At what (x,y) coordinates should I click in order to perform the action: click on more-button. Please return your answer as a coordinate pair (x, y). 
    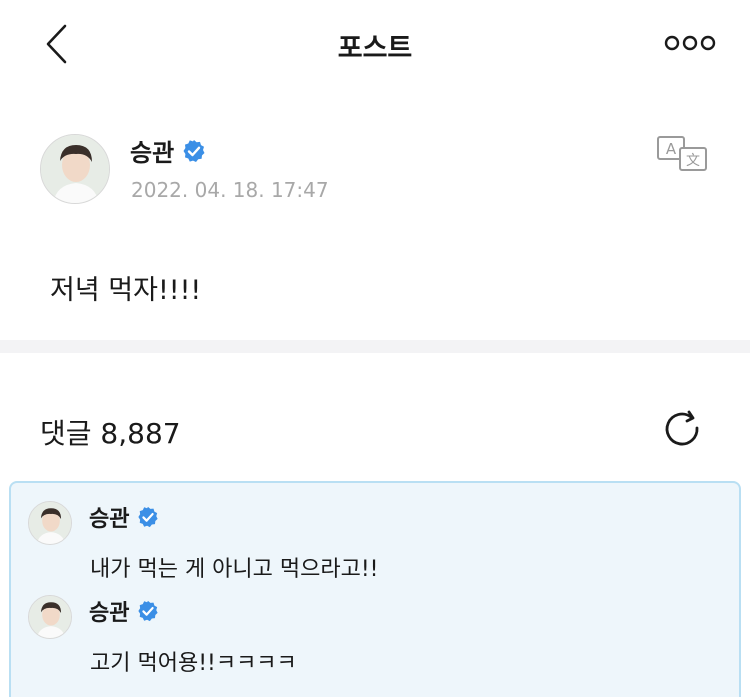
    Looking at the image, I should click on (690, 43).